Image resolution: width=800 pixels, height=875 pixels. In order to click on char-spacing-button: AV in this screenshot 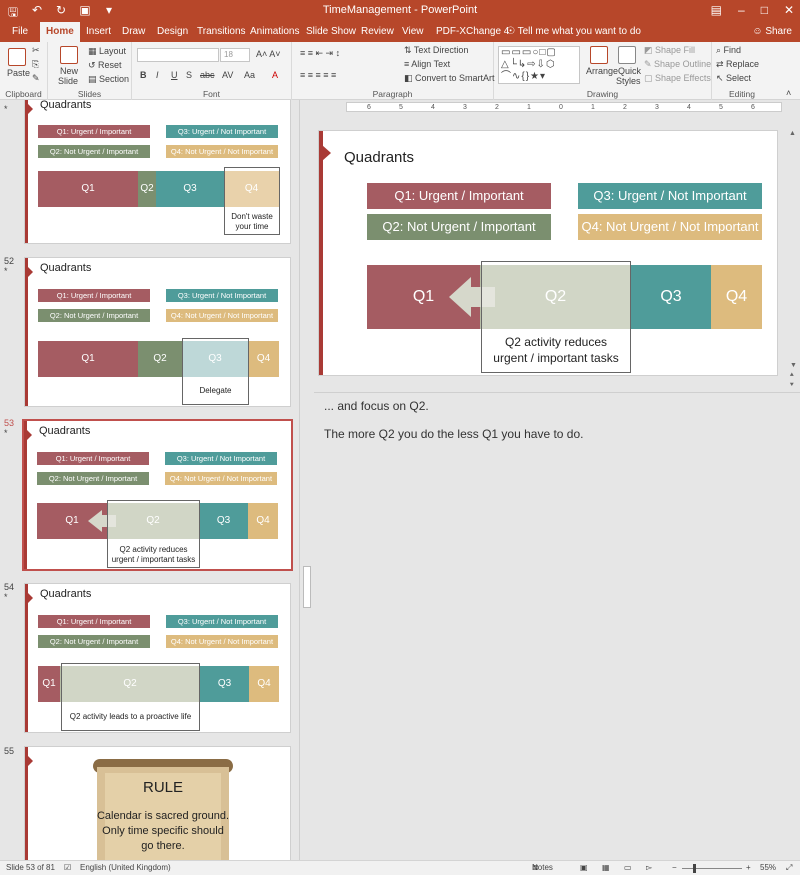, I will do `click(227, 75)`.